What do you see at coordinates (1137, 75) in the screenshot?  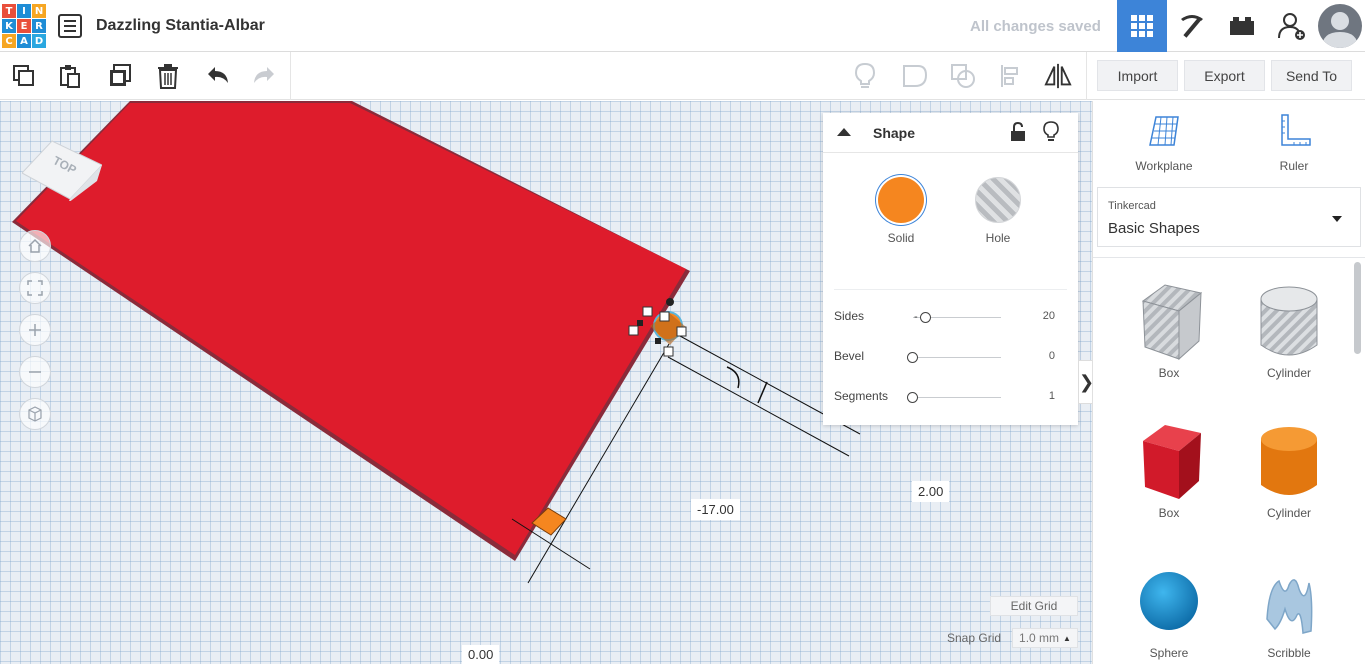 I see `import-button: Import` at bounding box center [1137, 75].